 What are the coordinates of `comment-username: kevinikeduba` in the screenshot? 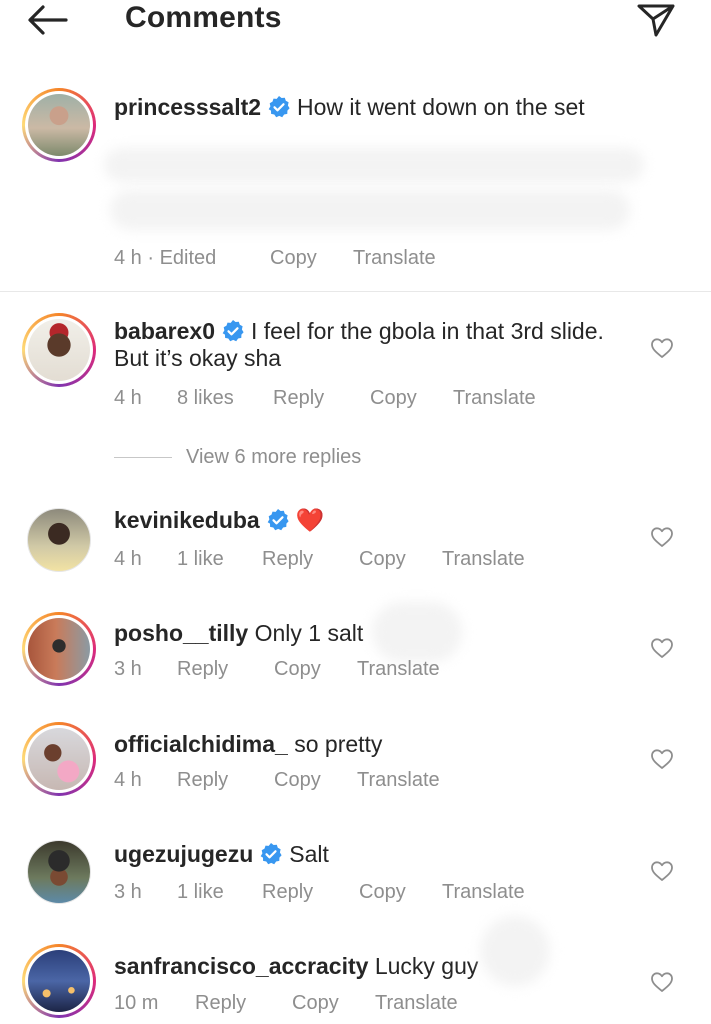 It's located at (187, 520).